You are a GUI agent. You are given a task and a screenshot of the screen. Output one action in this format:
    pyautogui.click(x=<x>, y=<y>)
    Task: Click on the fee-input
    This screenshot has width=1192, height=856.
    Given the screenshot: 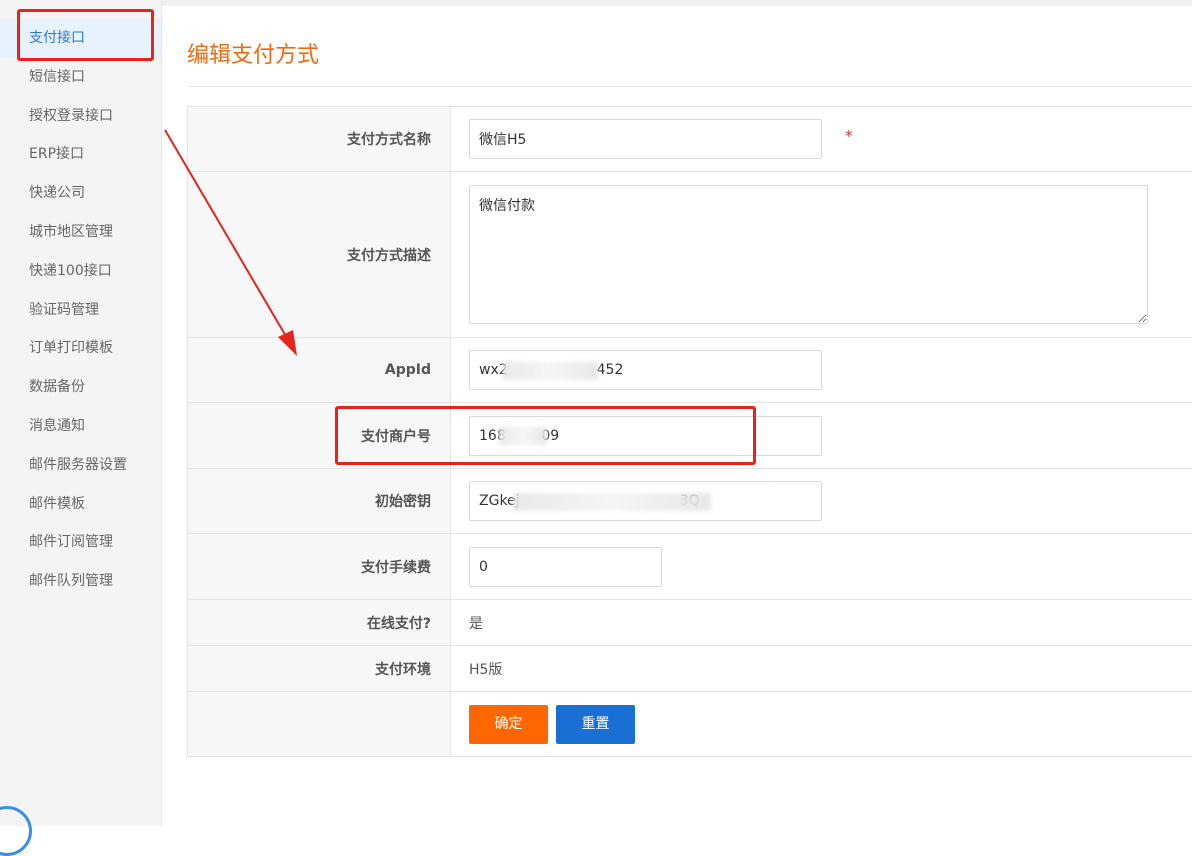 What is the action you would take?
    pyautogui.click(x=565, y=567)
    